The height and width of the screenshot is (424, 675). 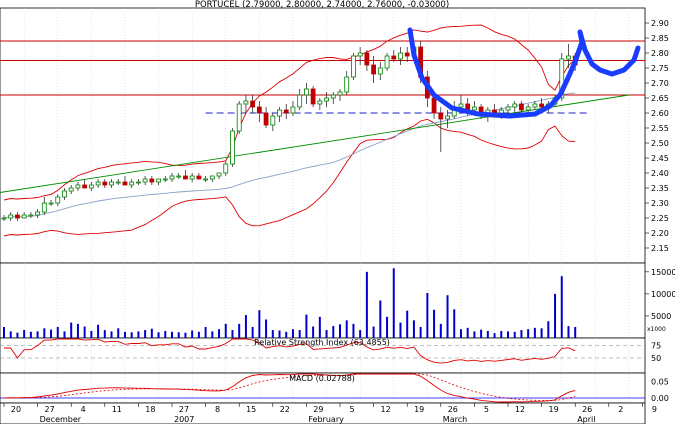 What do you see at coordinates (50, 409) in the screenshot?
I see `date-tick-label: 27` at bounding box center [50, 409].